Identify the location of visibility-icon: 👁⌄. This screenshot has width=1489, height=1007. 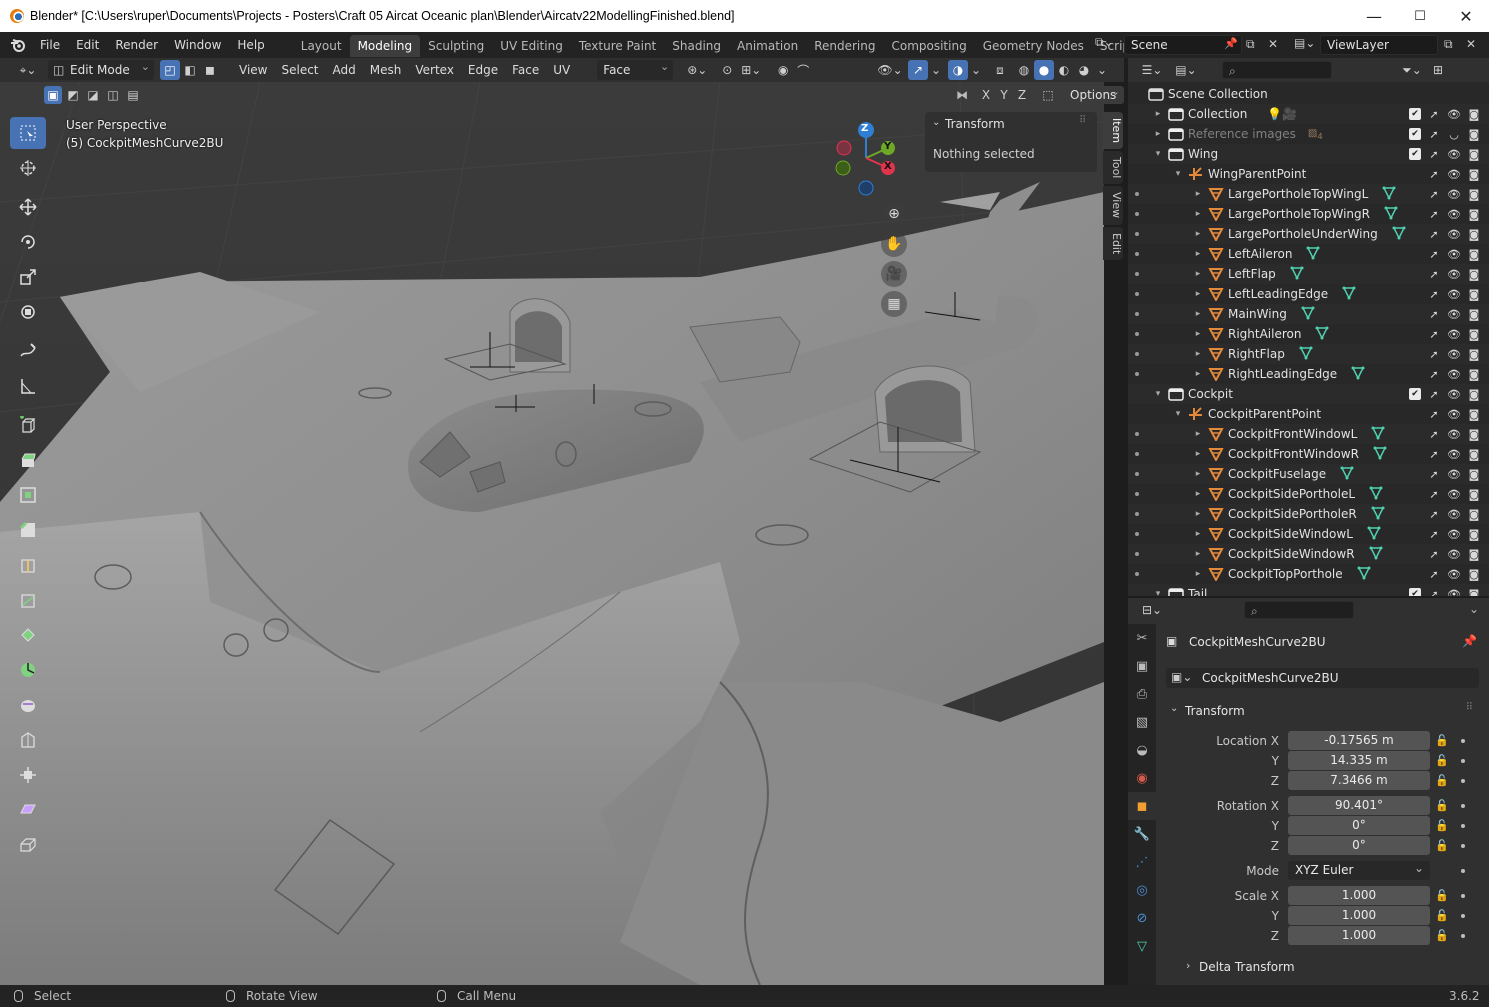
(890, 70).